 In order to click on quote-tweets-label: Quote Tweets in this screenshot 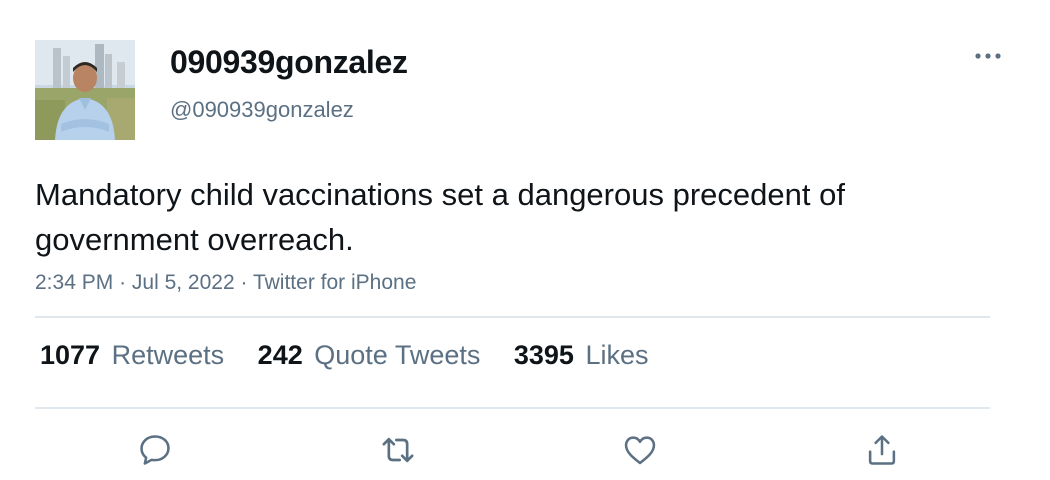, I will do `click(397, 355)`.